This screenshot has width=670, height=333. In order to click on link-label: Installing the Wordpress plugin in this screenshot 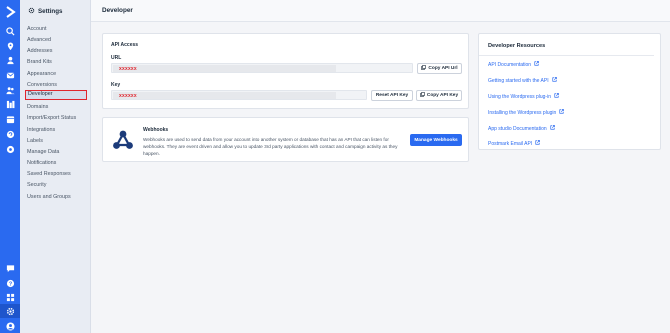, I will do `click(522, 112)`.